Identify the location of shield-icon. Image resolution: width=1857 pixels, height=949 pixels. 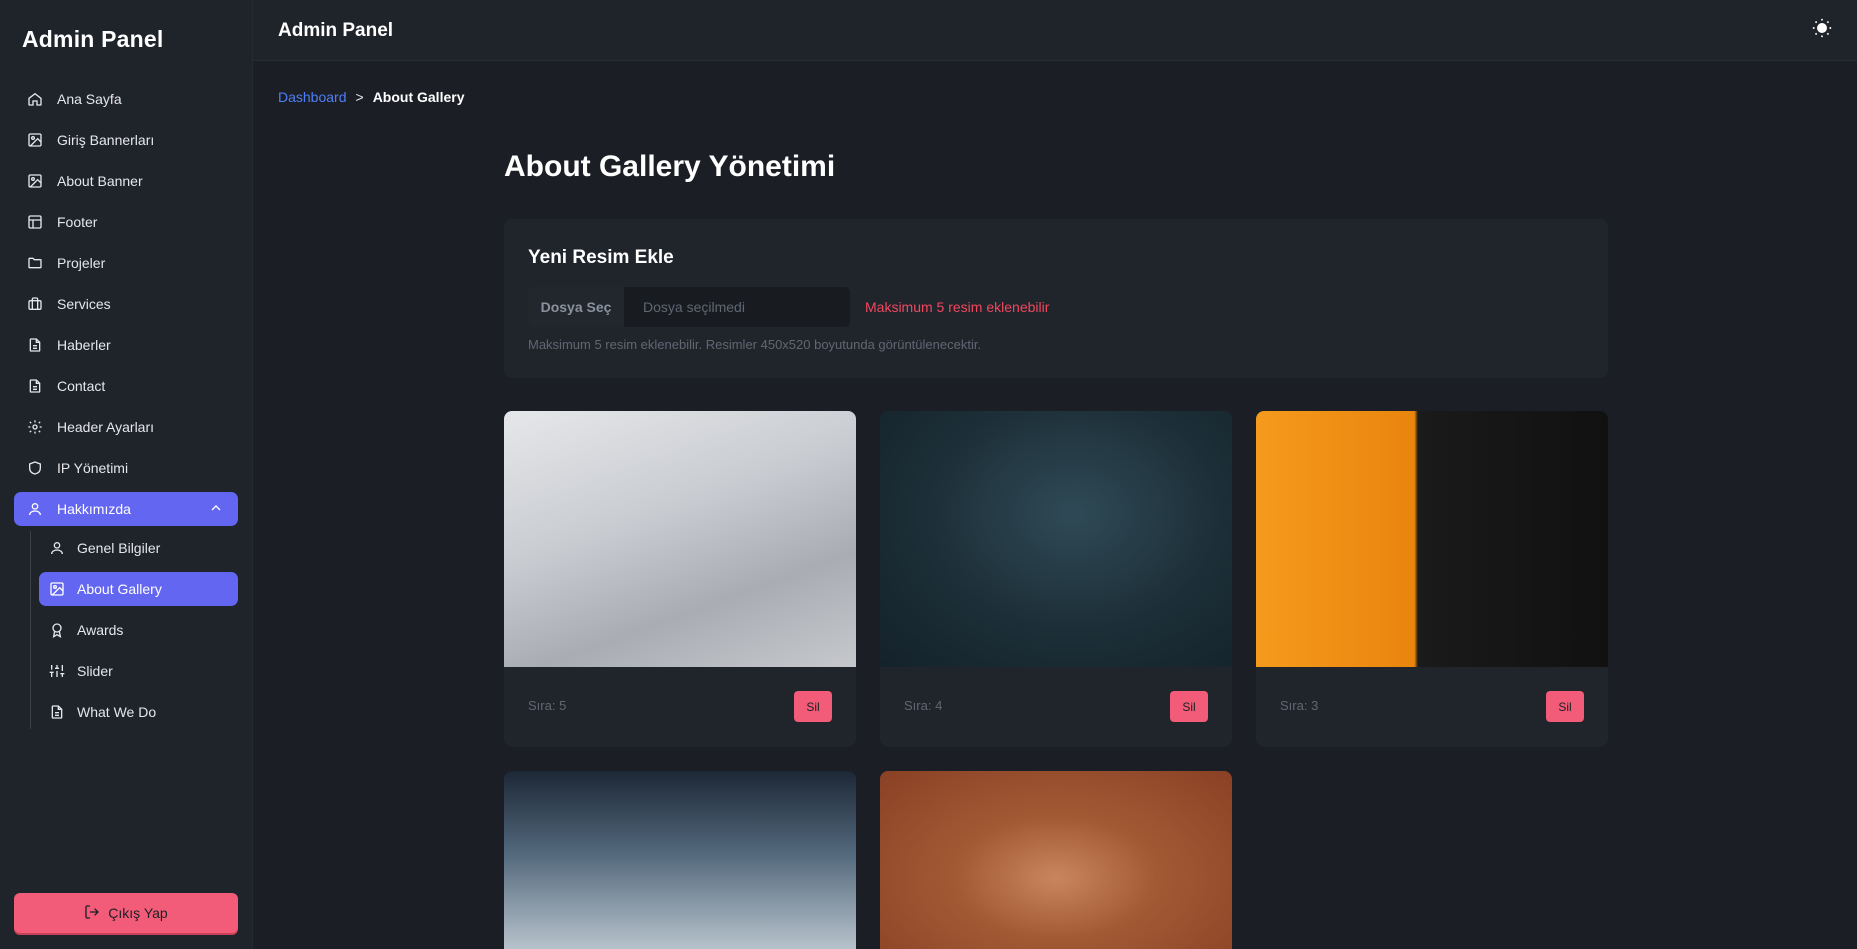
(35, 468).